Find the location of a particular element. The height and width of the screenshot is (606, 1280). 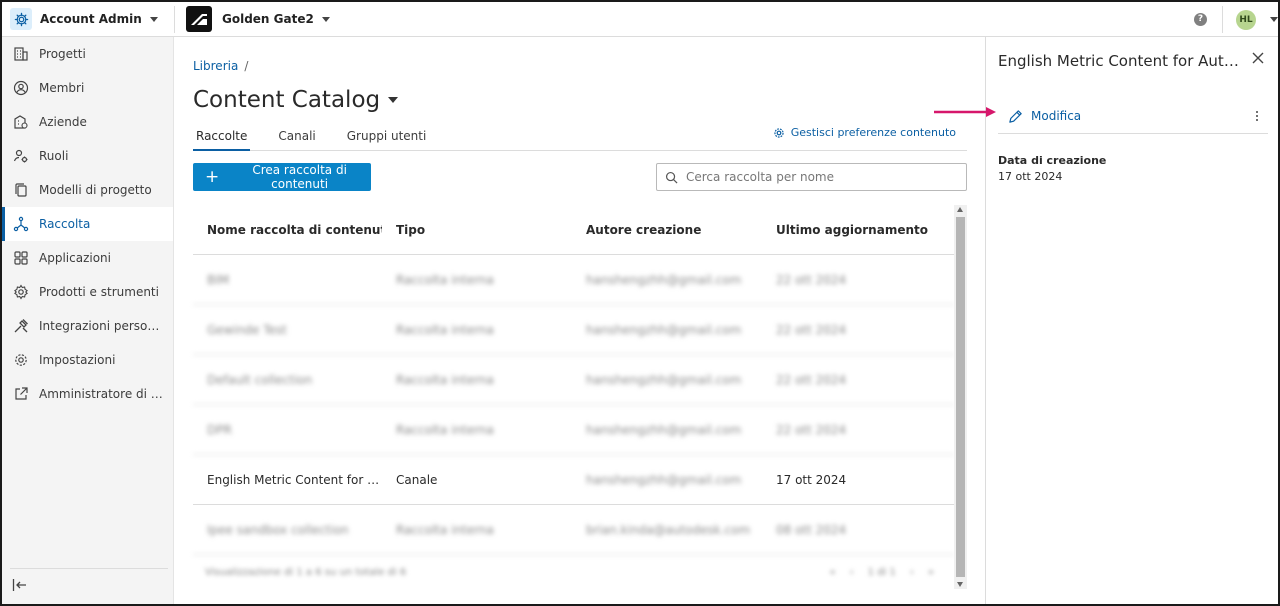

sidebar-item-ruoli: Ruoli is located at coordinates (87, 156).